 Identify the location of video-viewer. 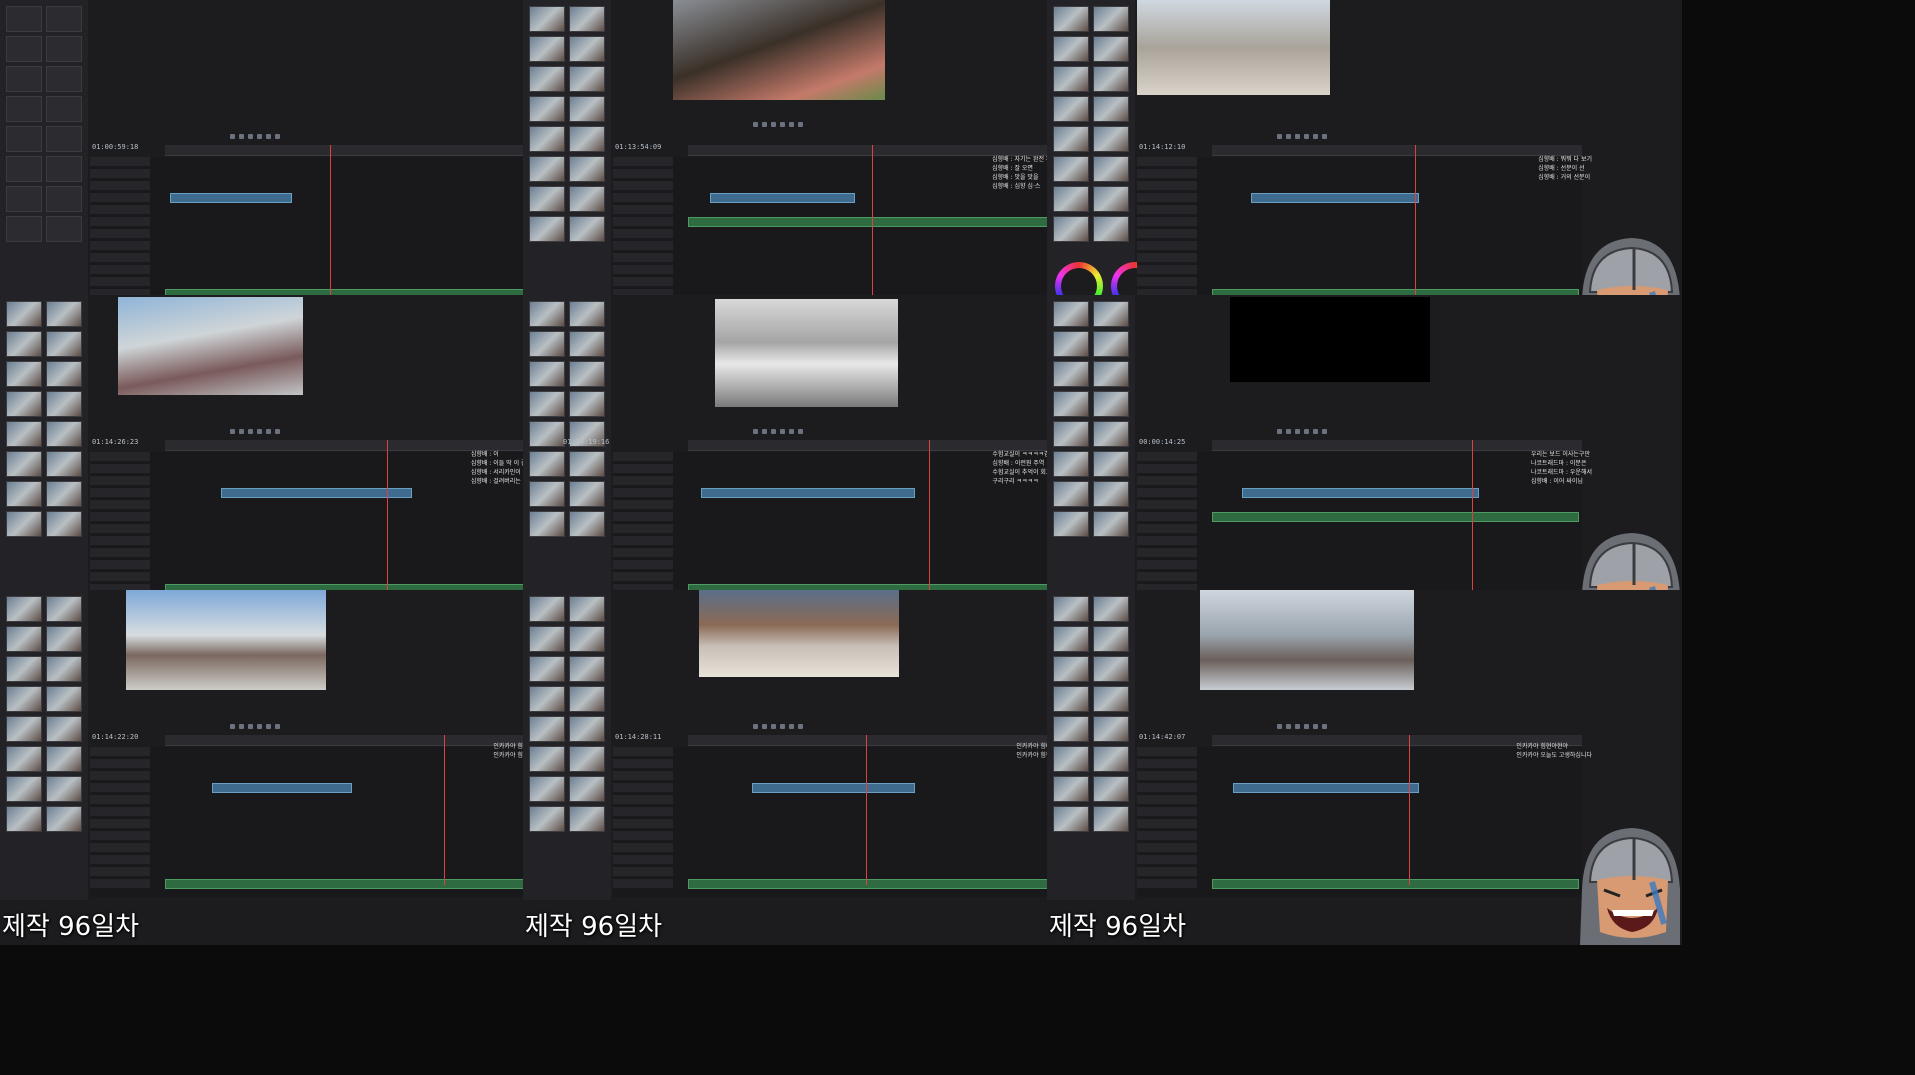
(226, 640).